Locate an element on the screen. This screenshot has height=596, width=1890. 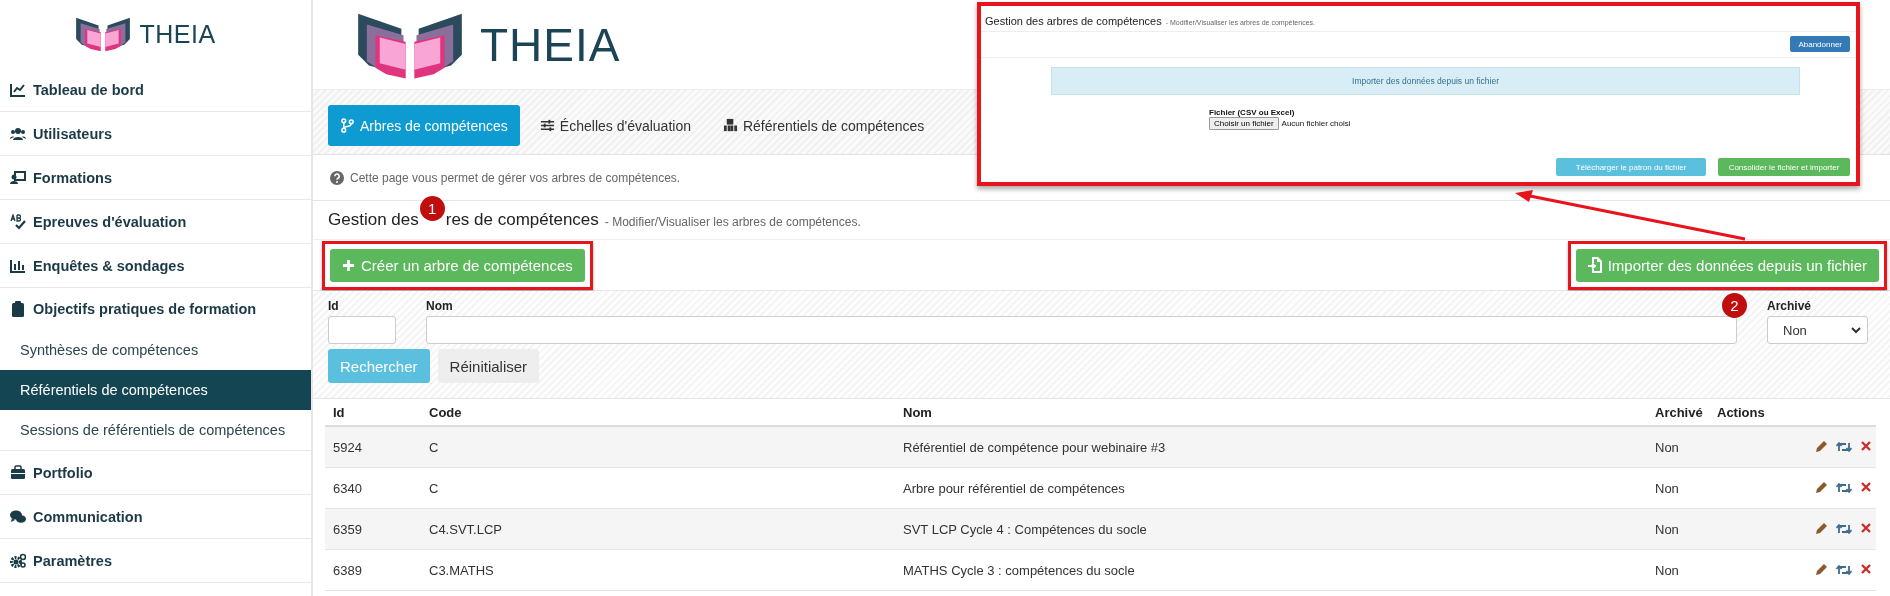
step-badge: 1 is located at coordinates (432, 208).